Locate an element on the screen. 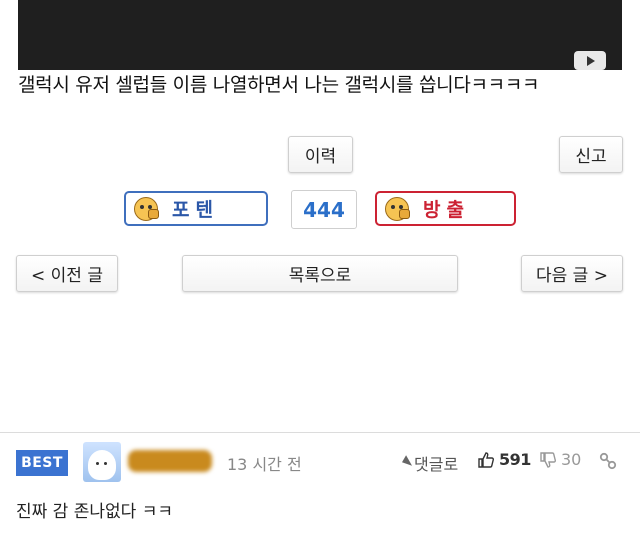  thumbs-up-icon is located at coordinates (486, 459).